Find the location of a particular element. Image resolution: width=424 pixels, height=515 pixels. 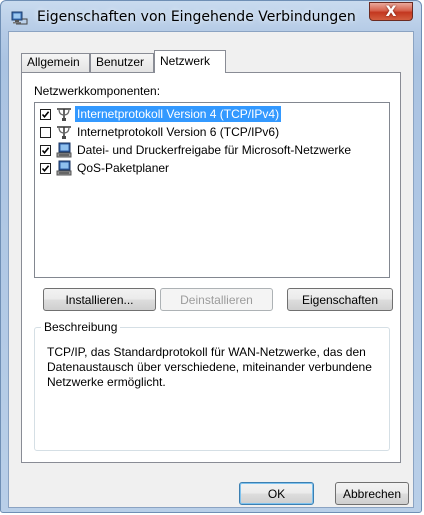

checkbox-file-printer-sharing is located at coordinates (45, 150).